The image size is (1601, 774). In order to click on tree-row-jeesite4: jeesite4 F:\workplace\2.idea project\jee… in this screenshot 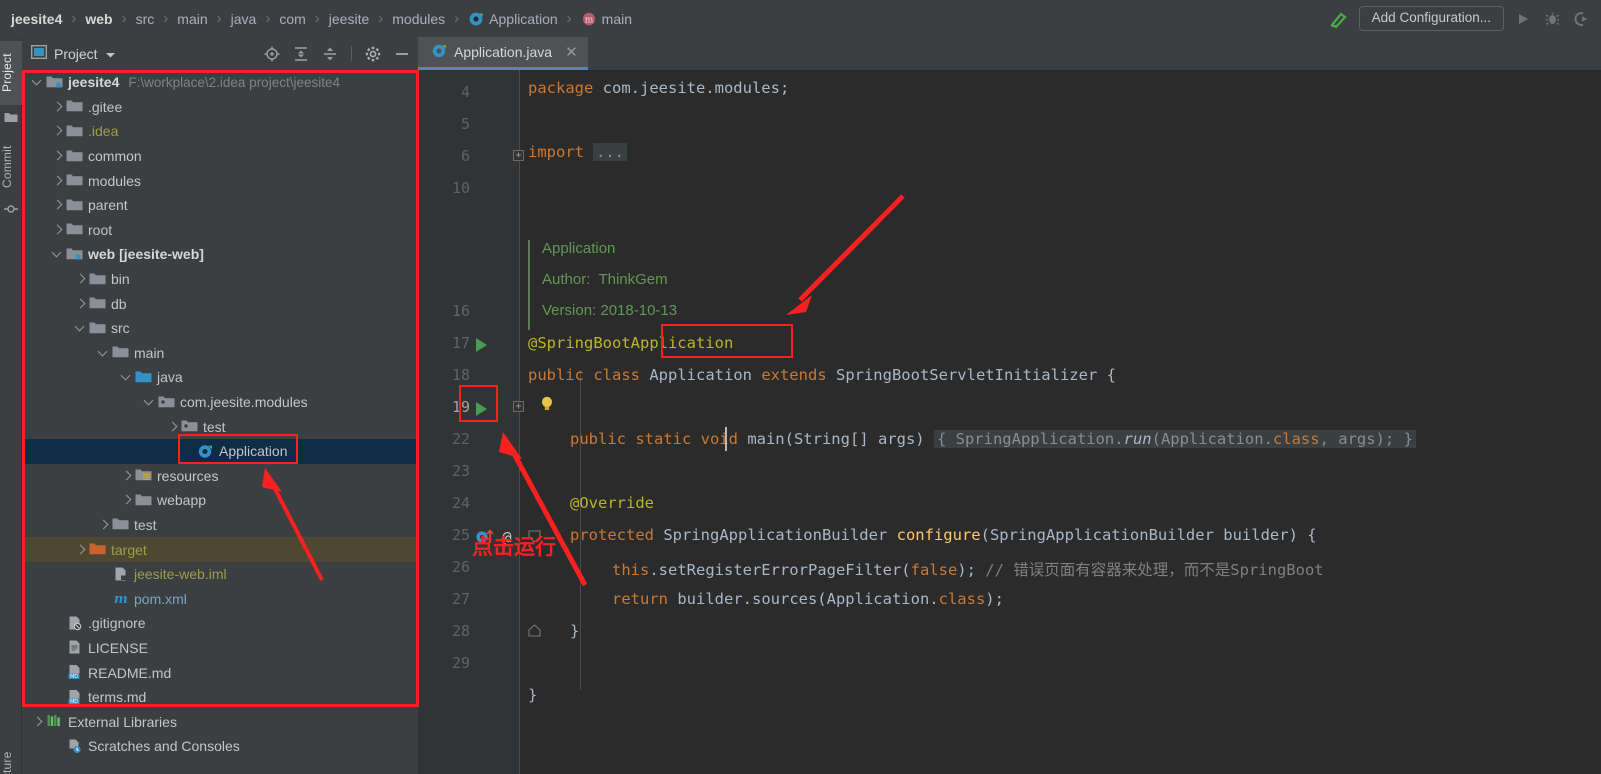, I will do `click(220, 82)`.